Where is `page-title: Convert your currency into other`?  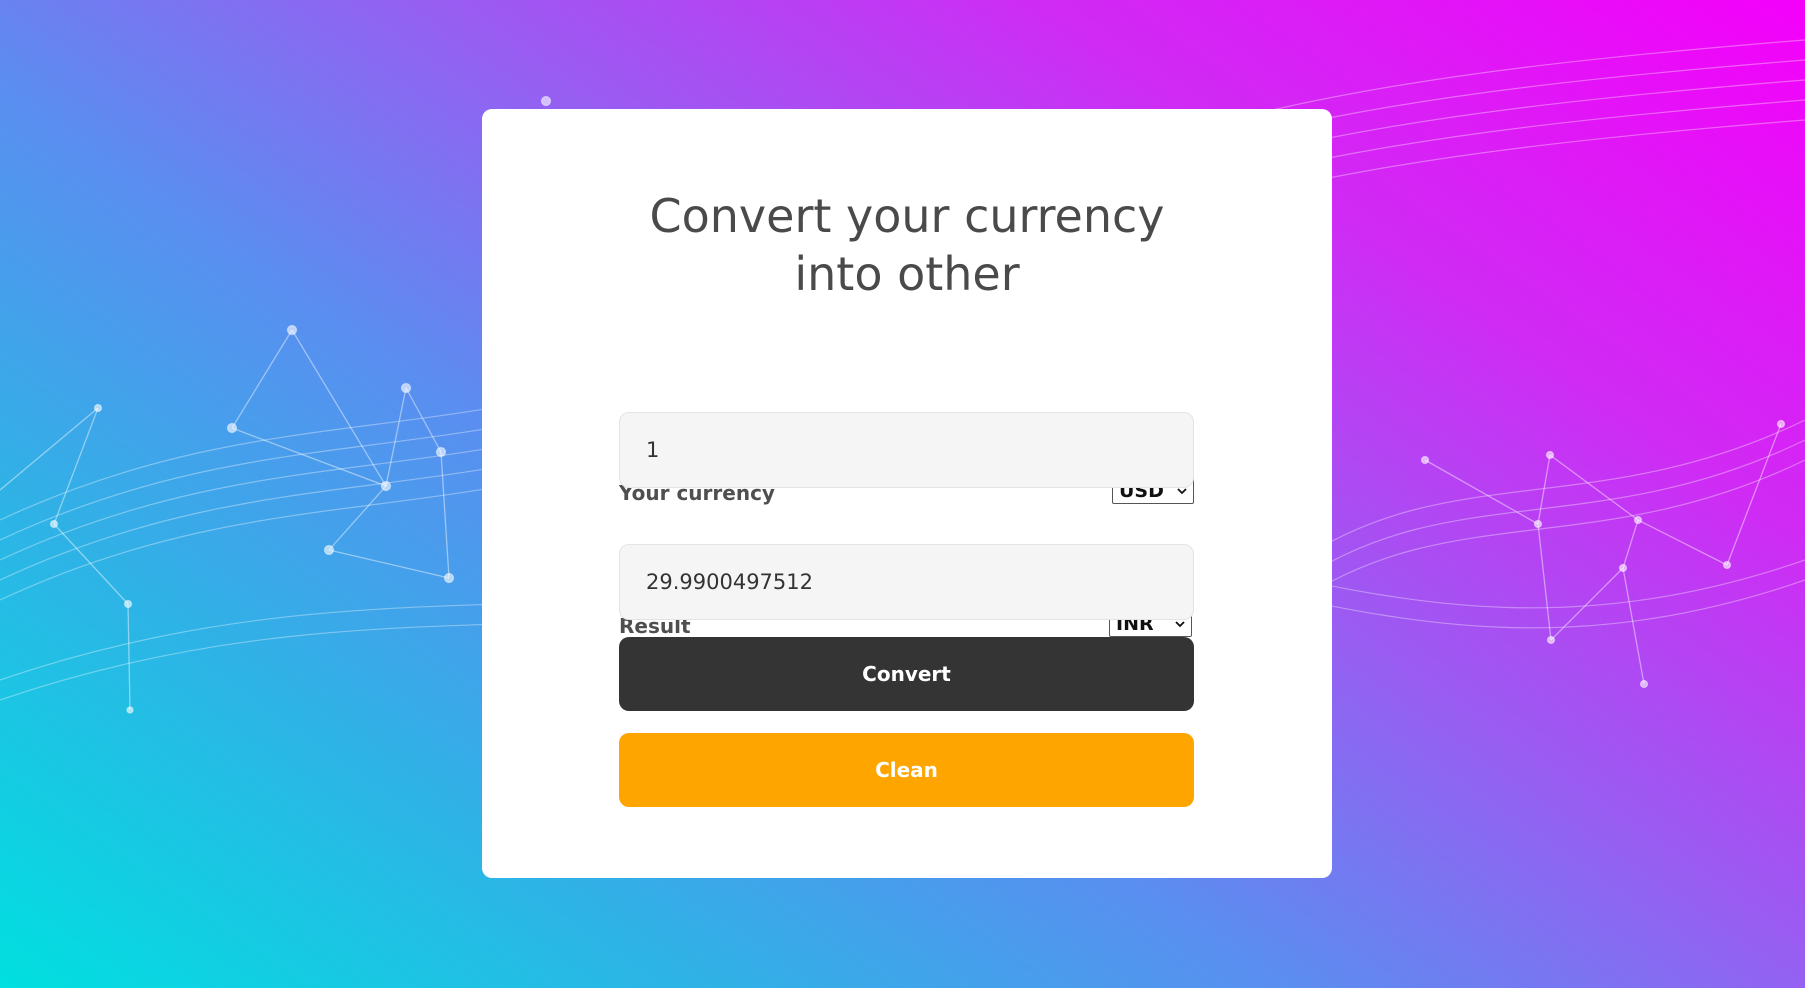 page-title: Convert your currency into other is located at coordinates (907, 245).